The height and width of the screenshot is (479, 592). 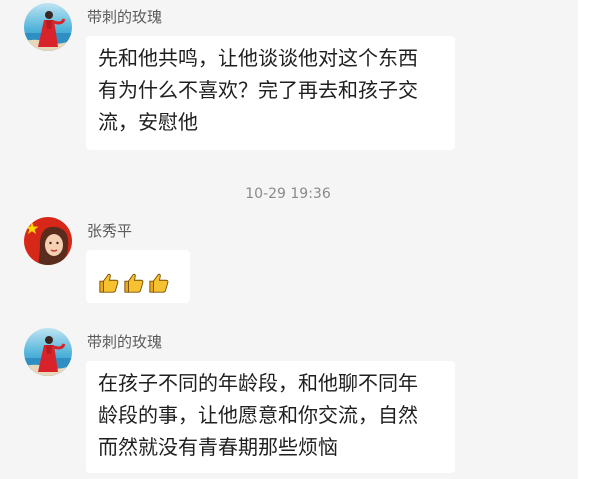 What do you see at coordinates (110, 231) in the screenshot?
I see `sender-name: 张秀平` at bounding box center [110, 231].